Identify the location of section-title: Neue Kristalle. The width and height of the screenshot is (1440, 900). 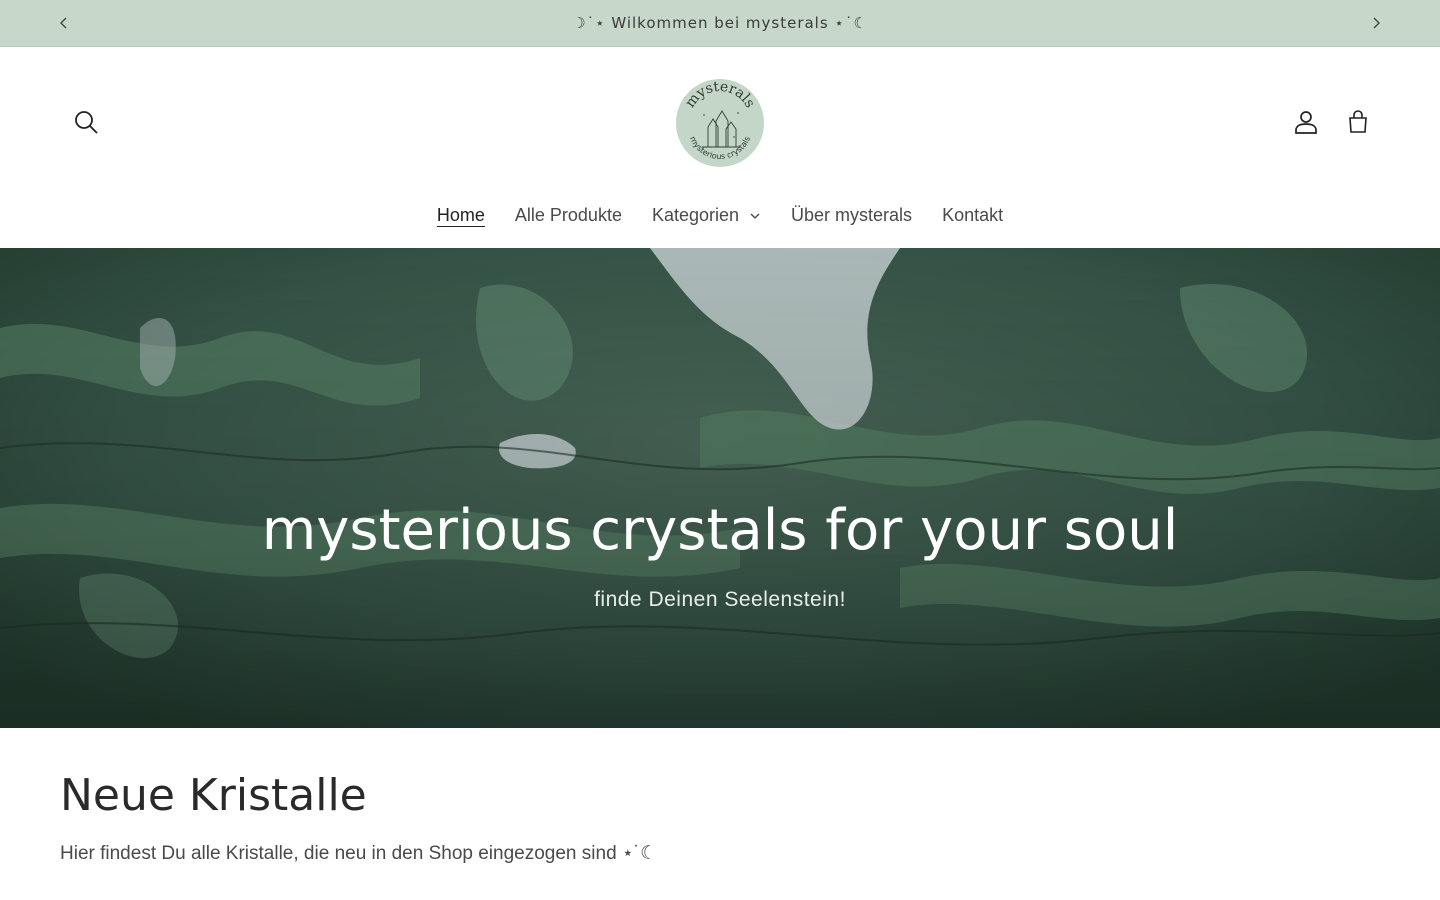
(213, 795).